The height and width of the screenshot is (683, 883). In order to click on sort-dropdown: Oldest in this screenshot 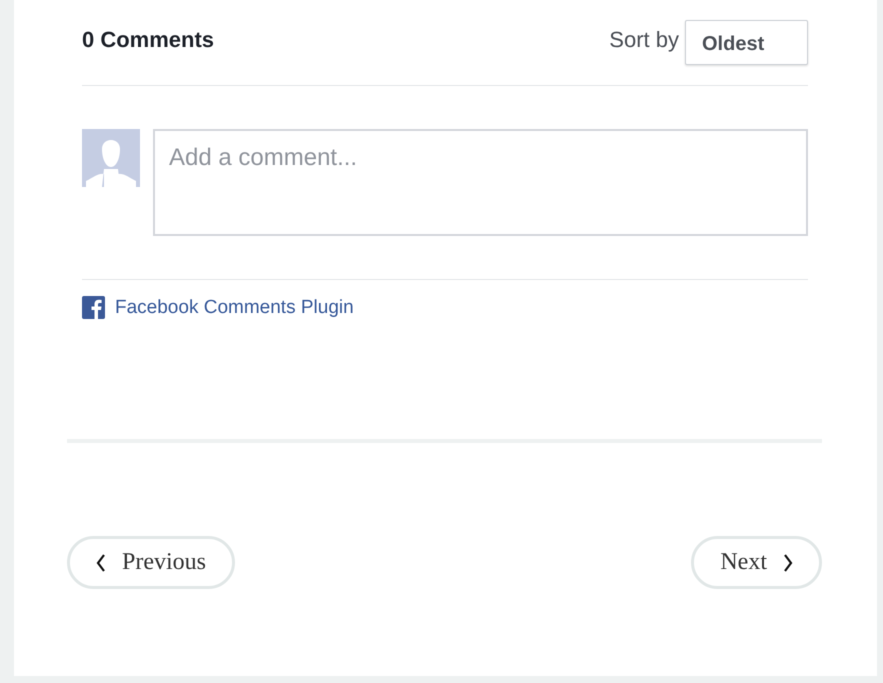, I will do `click(746, 42)`.